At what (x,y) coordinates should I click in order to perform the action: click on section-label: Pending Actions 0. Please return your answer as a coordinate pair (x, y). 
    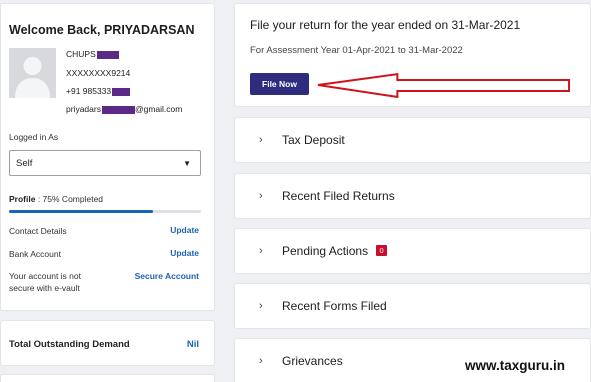
    Looking at the image, I should click on (335, 251).